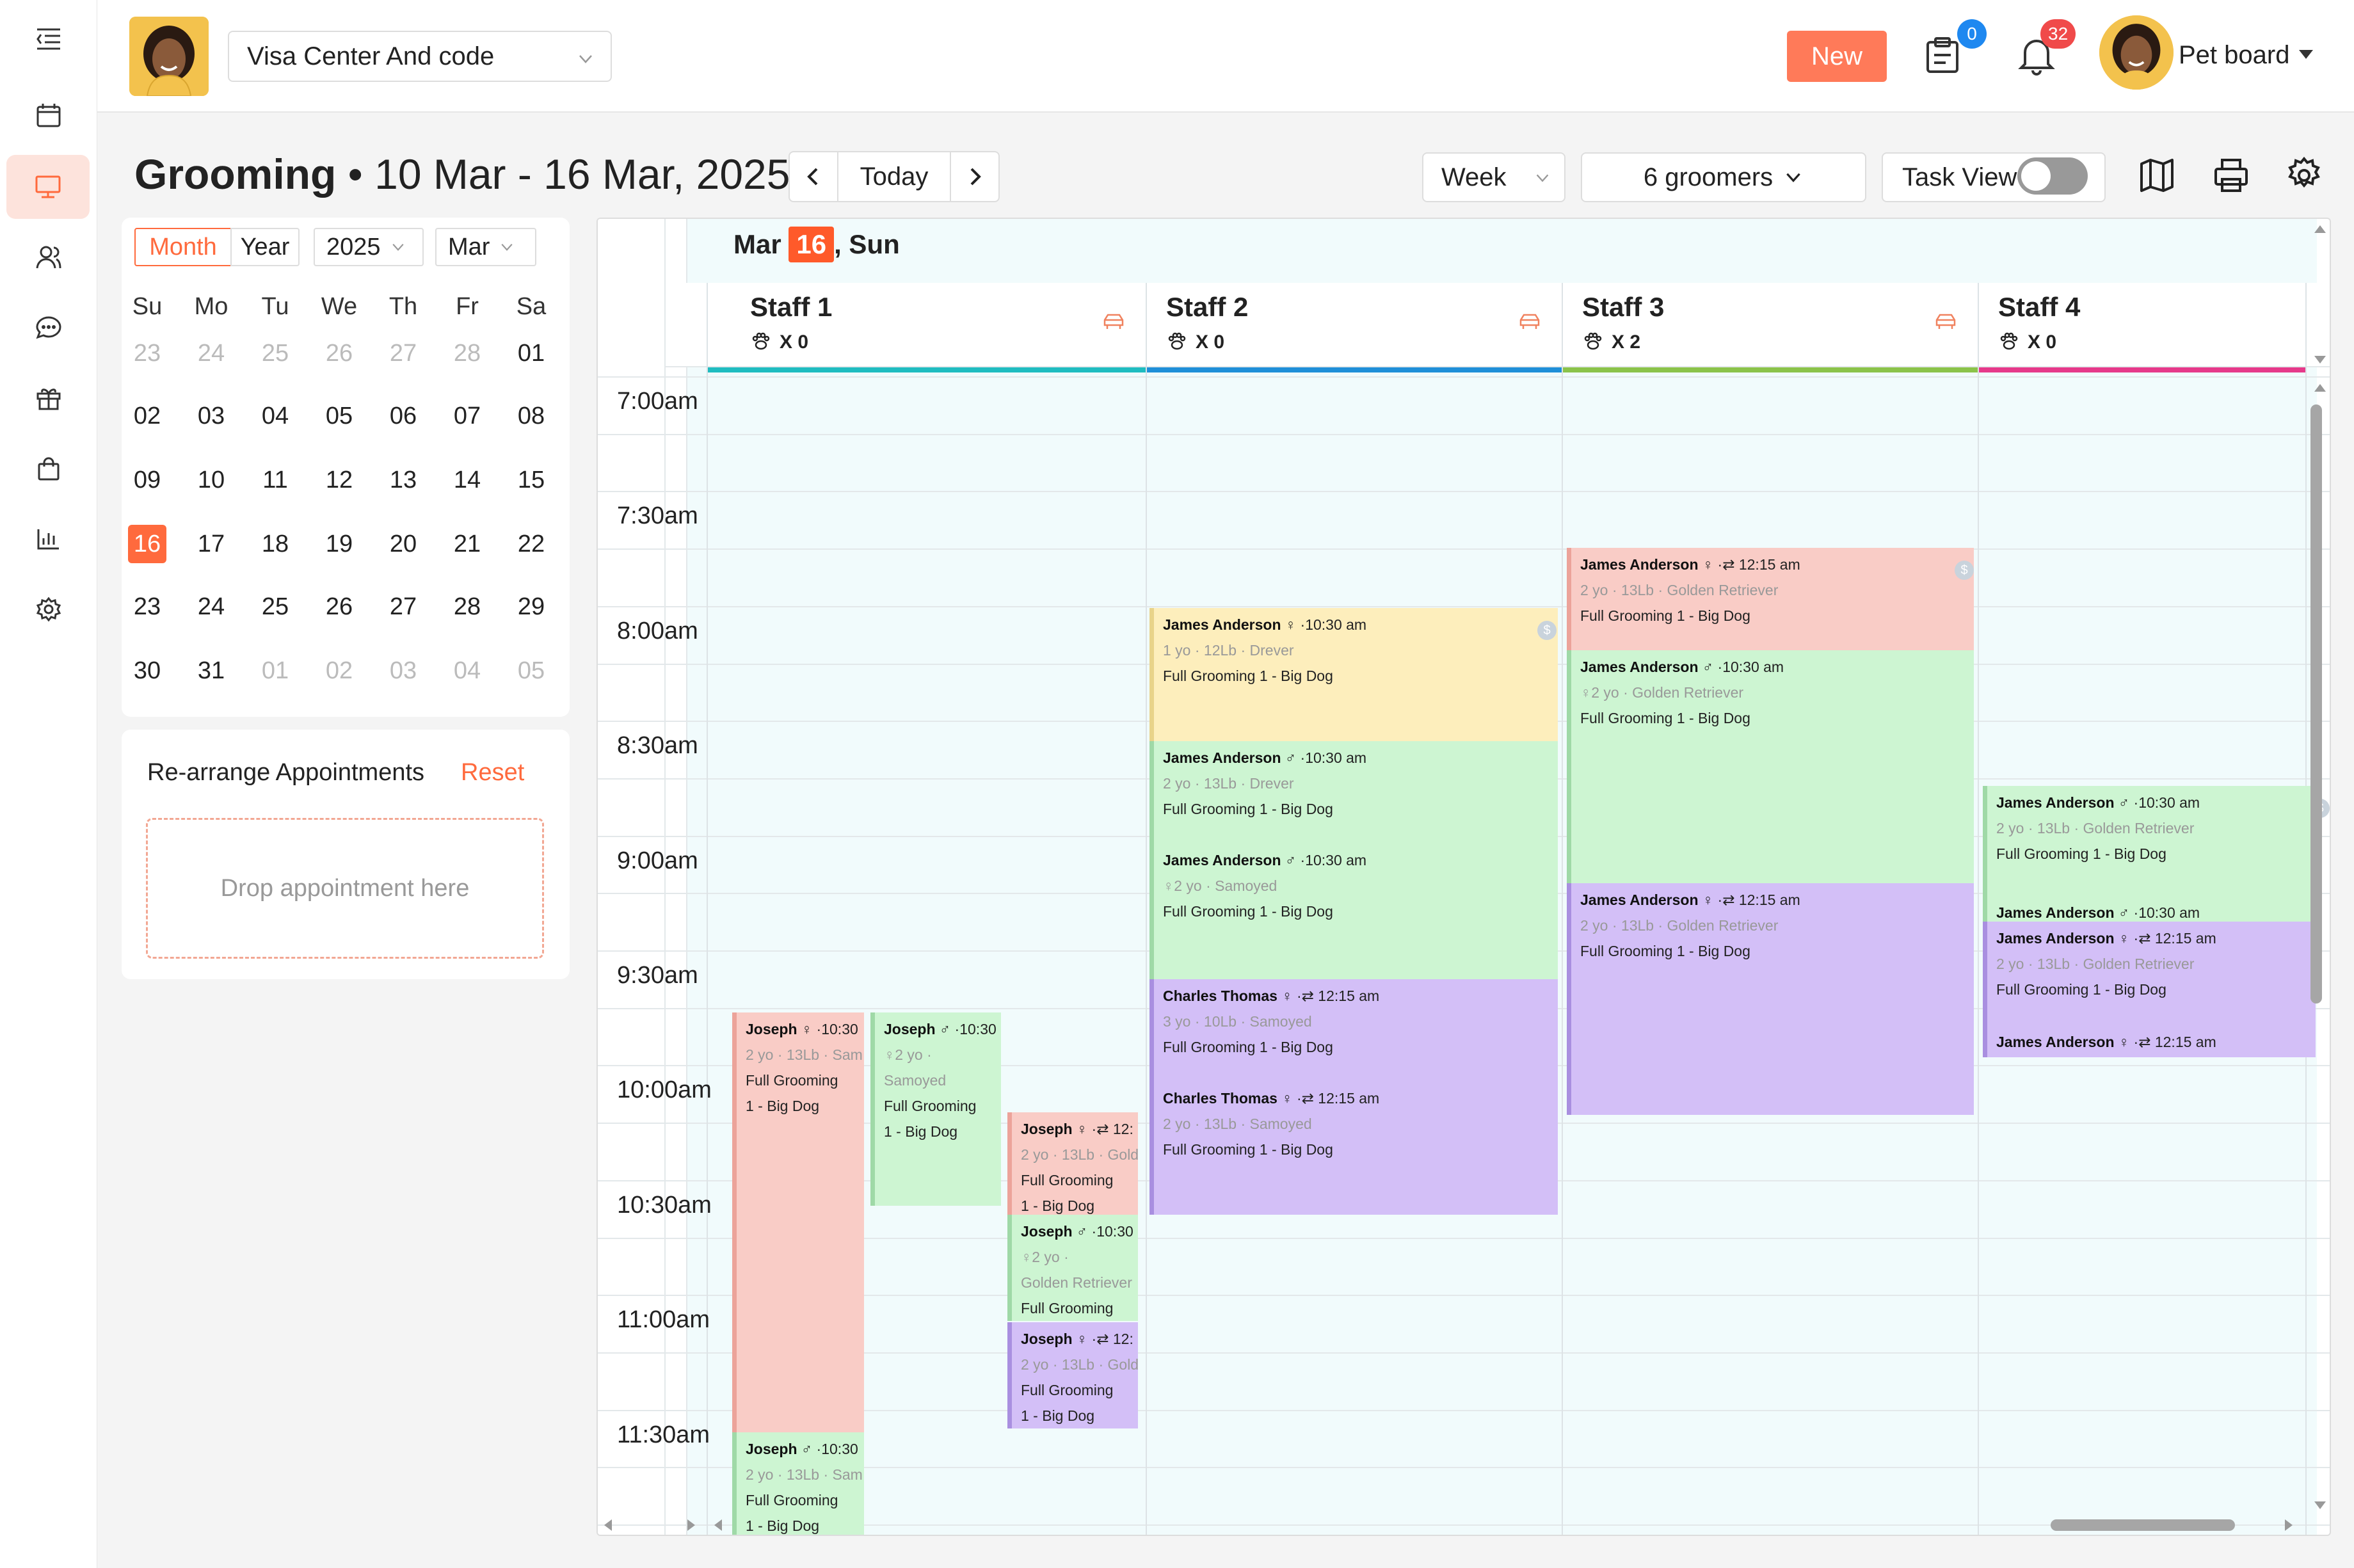 The height and width of the screenshot is (1568, 2354). Describe the element at coordinates (2320, 387) in the screenshot. I see `scroll-up-arrow-icon` at that location.